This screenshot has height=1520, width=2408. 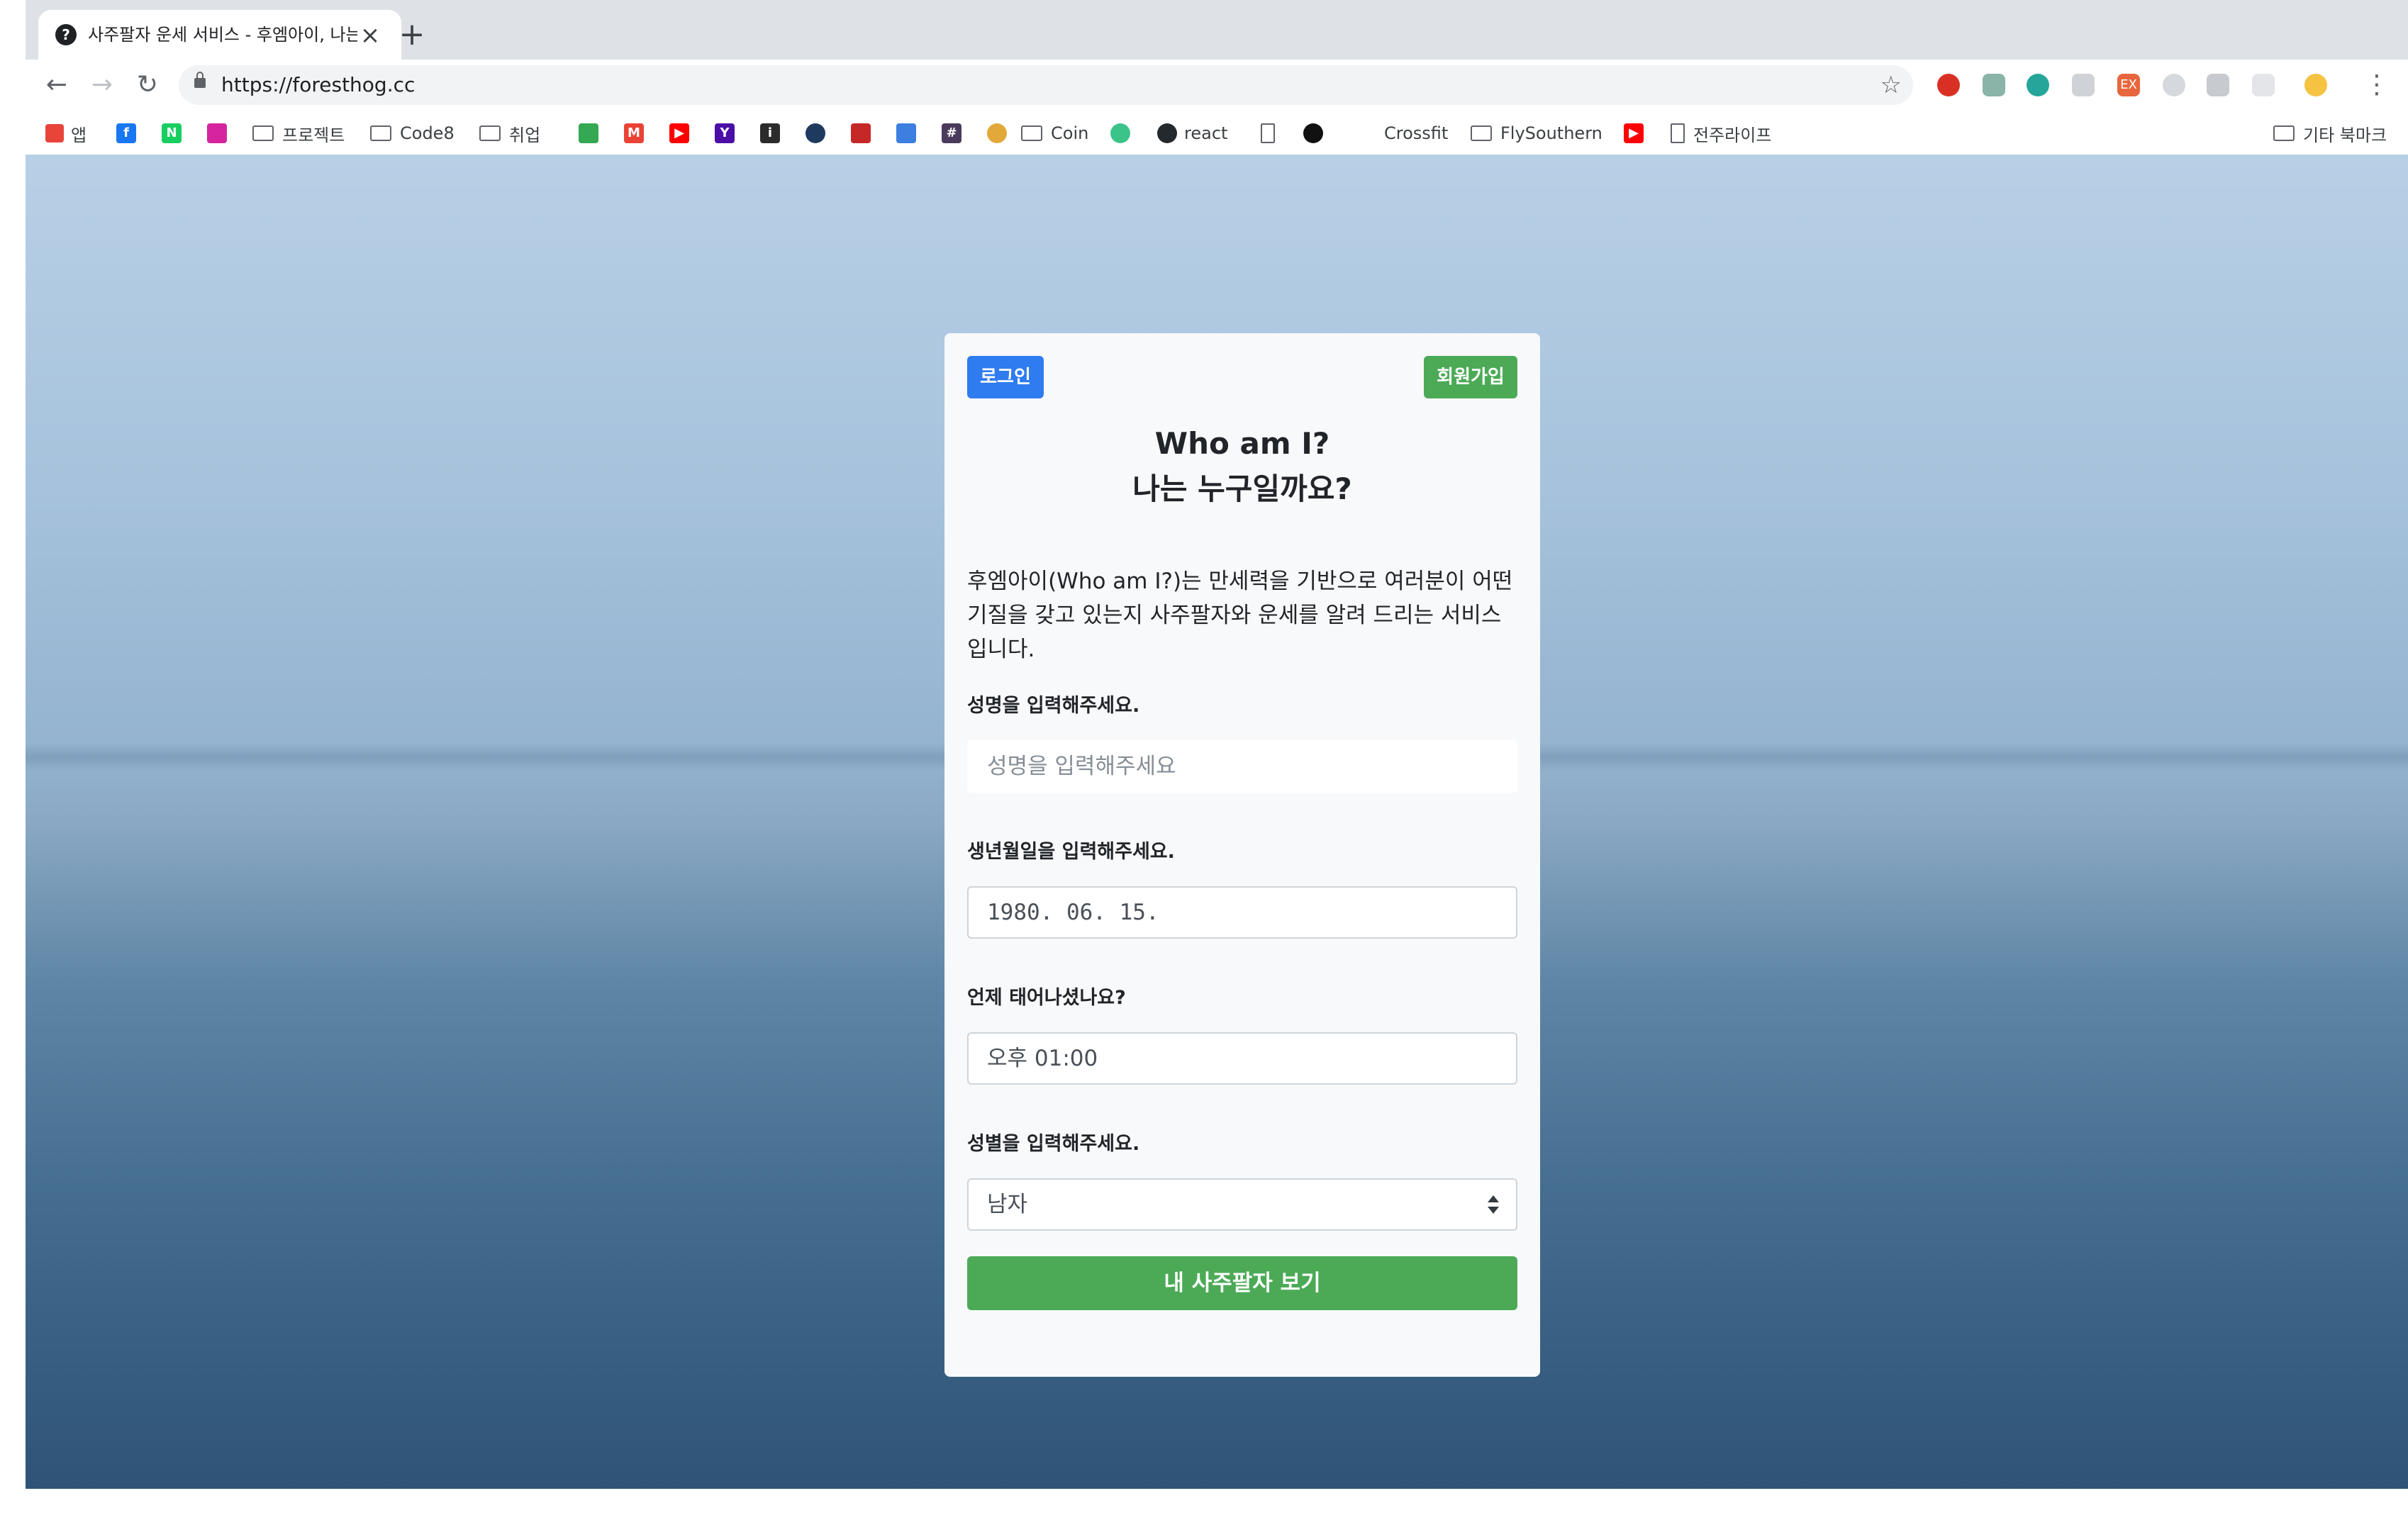 What do you see at coordinates (427, 133) in the screenshot?
I see `bookmark-label: Code8` at bounding box center [427, 133].